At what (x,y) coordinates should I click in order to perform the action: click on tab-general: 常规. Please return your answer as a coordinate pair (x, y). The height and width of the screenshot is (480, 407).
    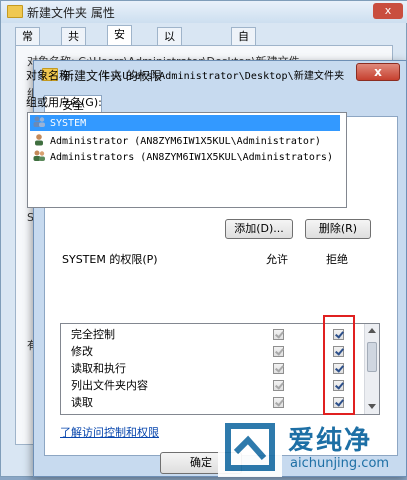
    Looking at the image, I should click on (27, 44).